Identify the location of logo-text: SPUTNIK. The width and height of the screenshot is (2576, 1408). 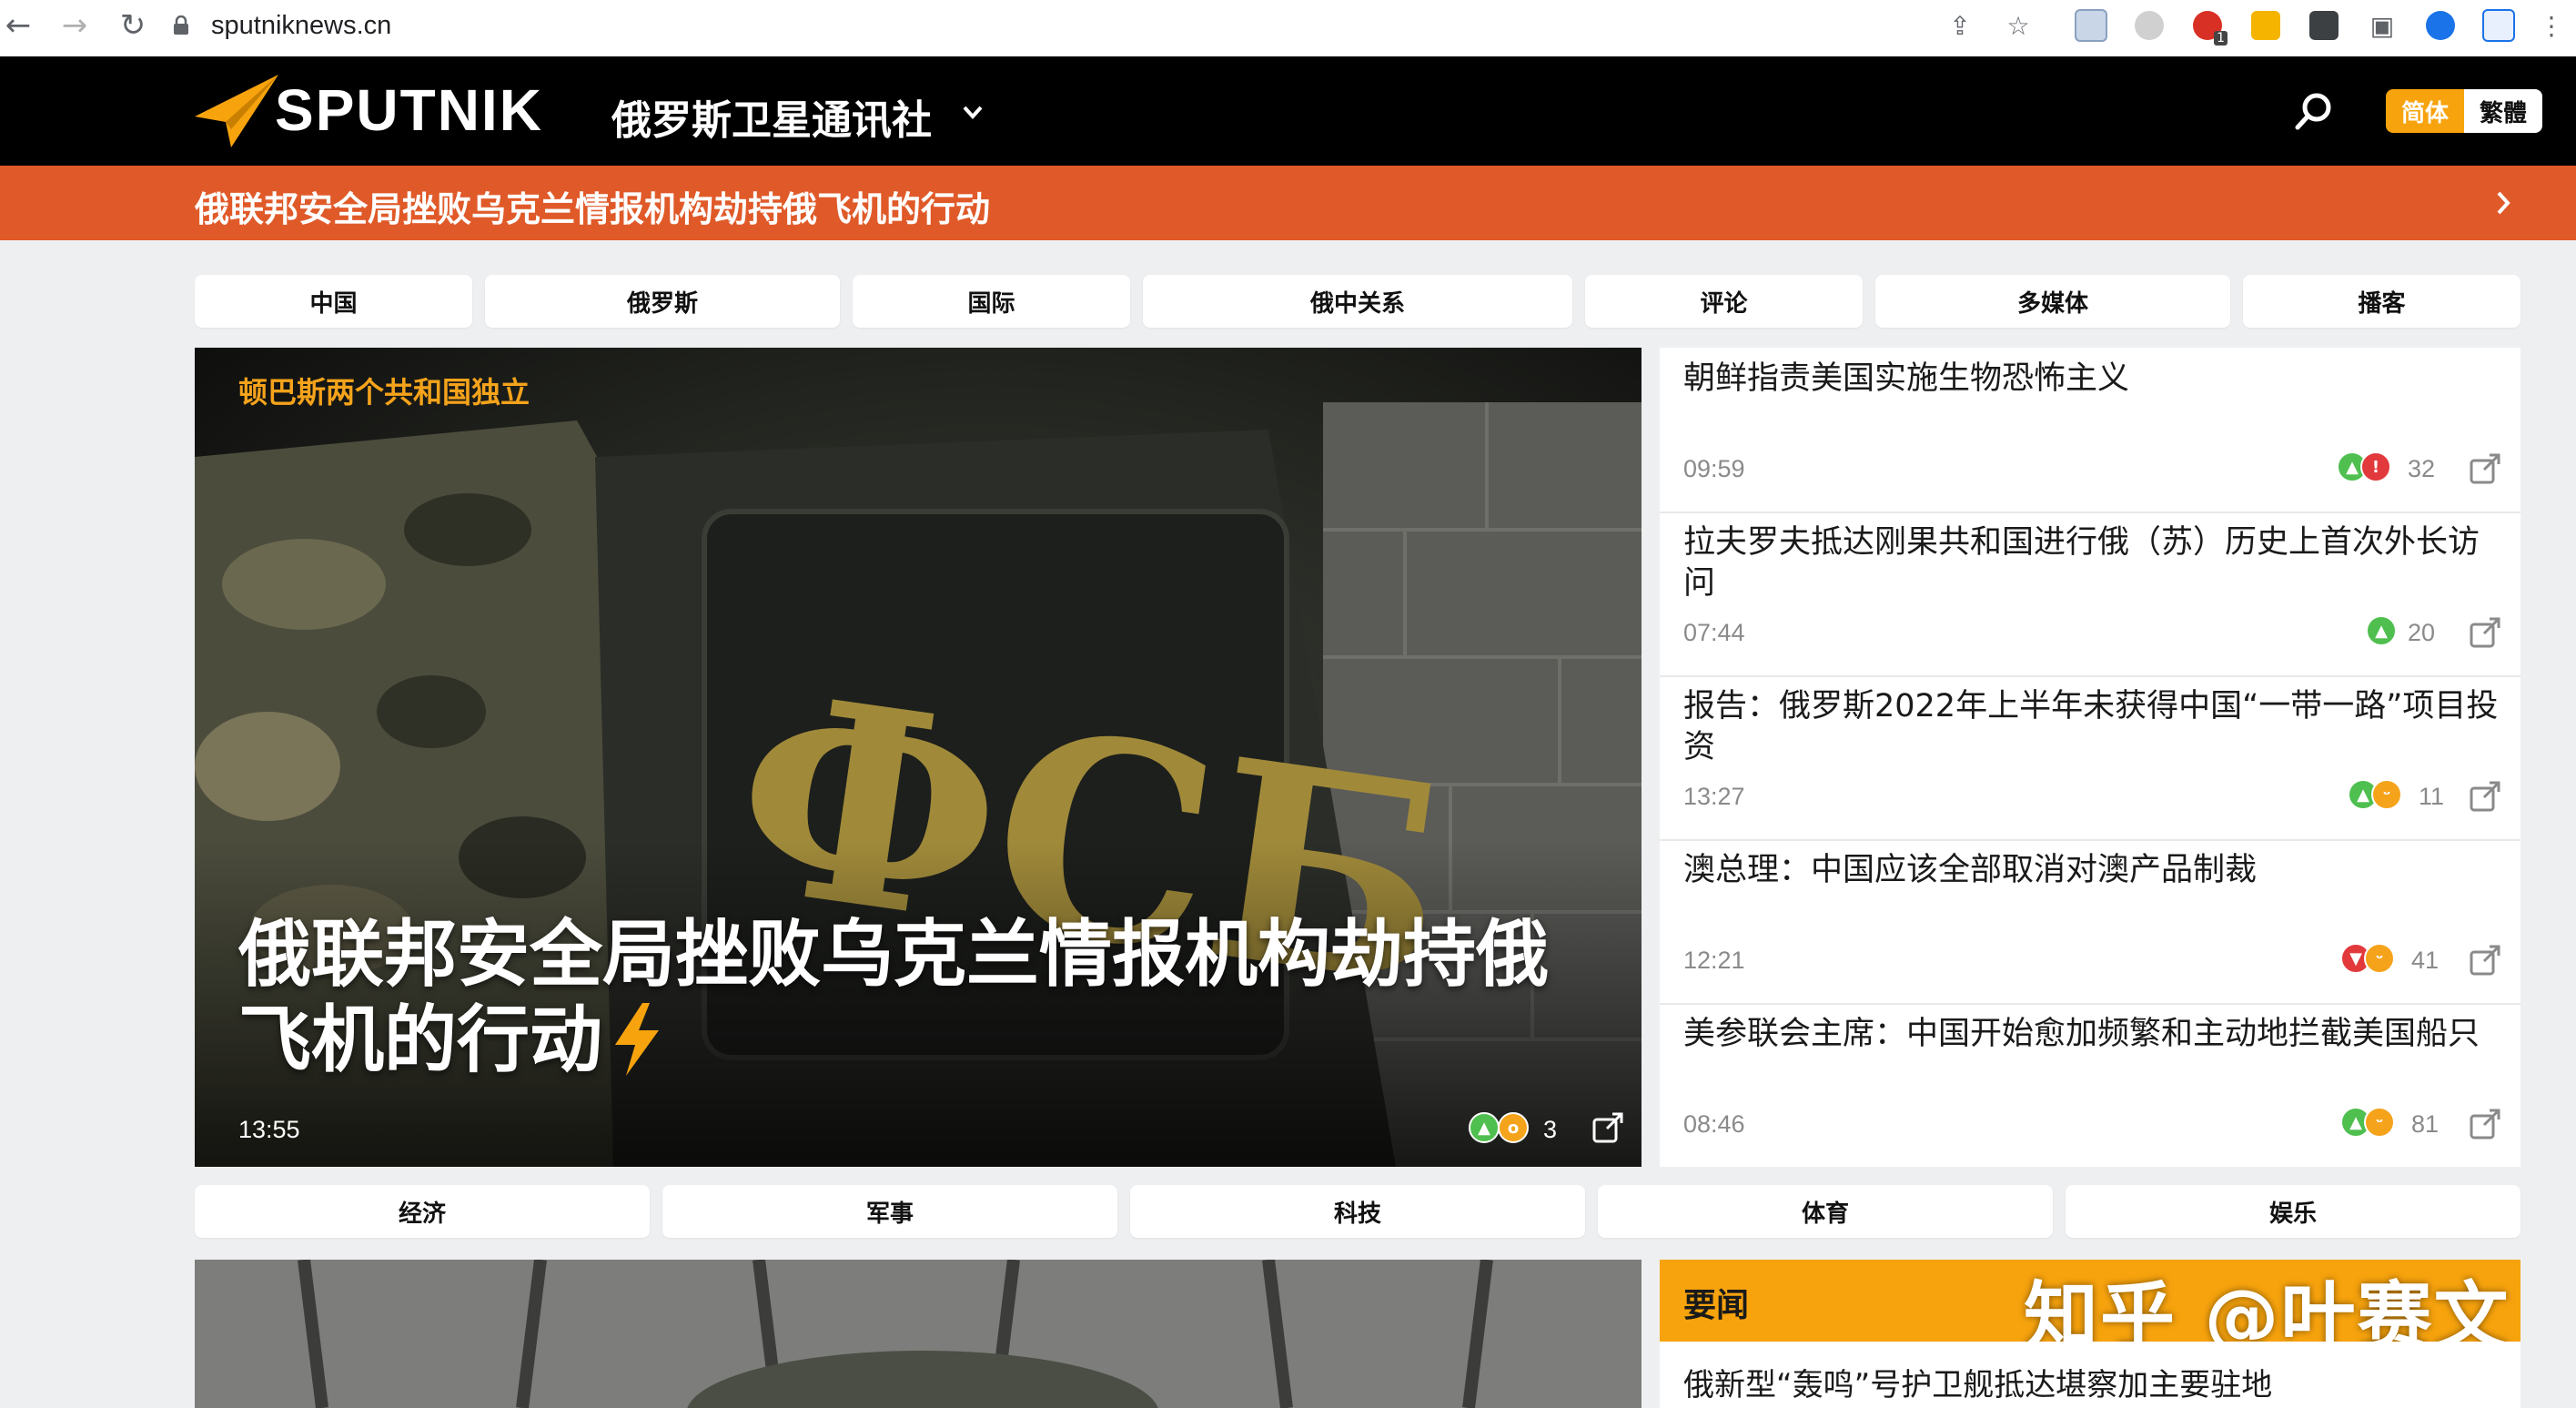
(409, 110).